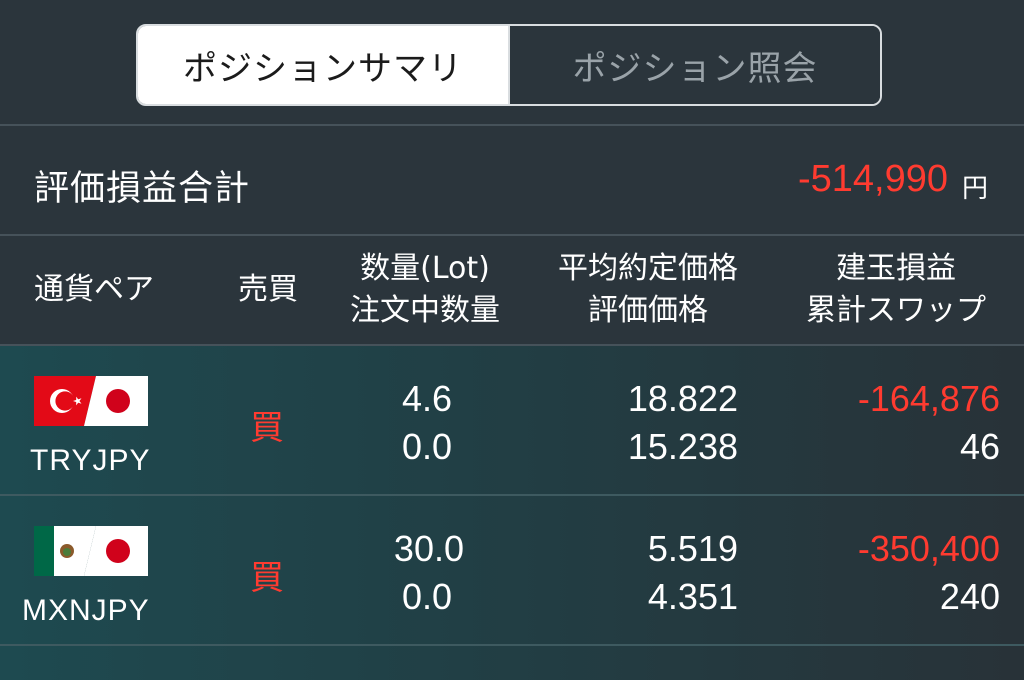  What do you see at coordinates (682, 446) in the screenshot?
I see `eval-price-value: 15.238` at bounding box center [682, 446].